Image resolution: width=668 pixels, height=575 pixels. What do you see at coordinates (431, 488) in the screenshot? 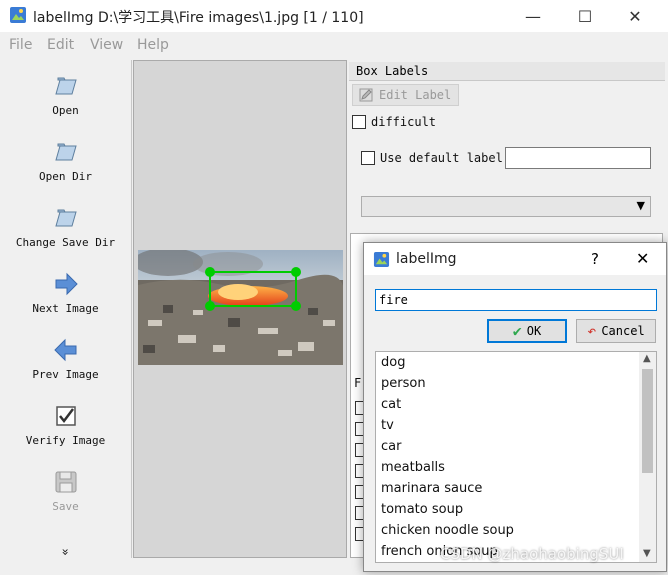
I see `list-item: marinara sauce` at bounding box center [431, 488].